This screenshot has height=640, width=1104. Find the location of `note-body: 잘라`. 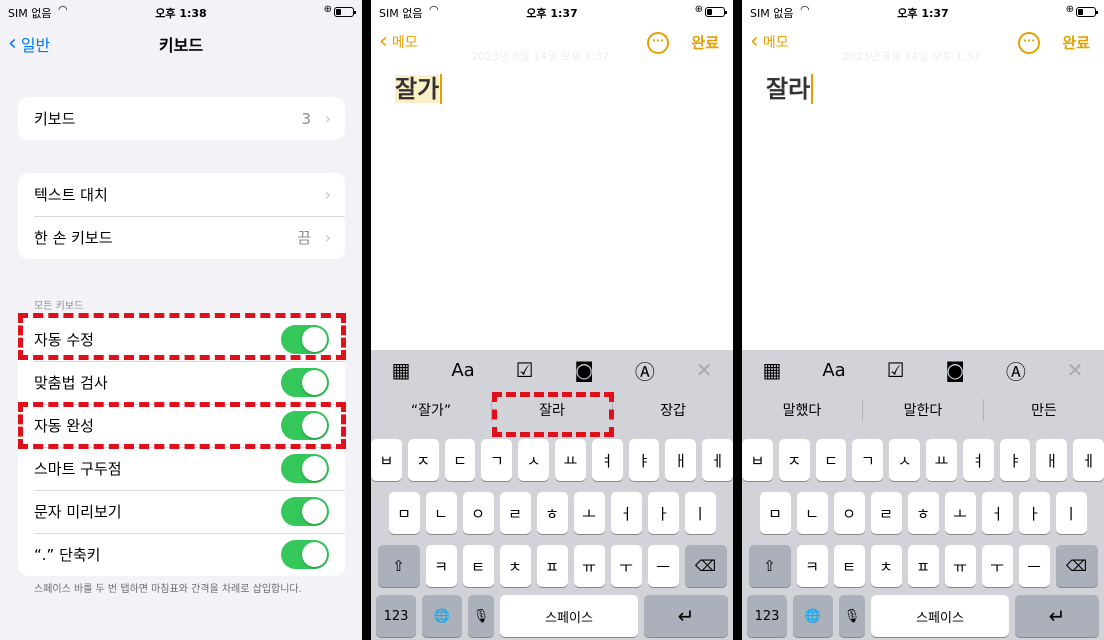

note-body: 잘라 is located at coordinates (790, 89).